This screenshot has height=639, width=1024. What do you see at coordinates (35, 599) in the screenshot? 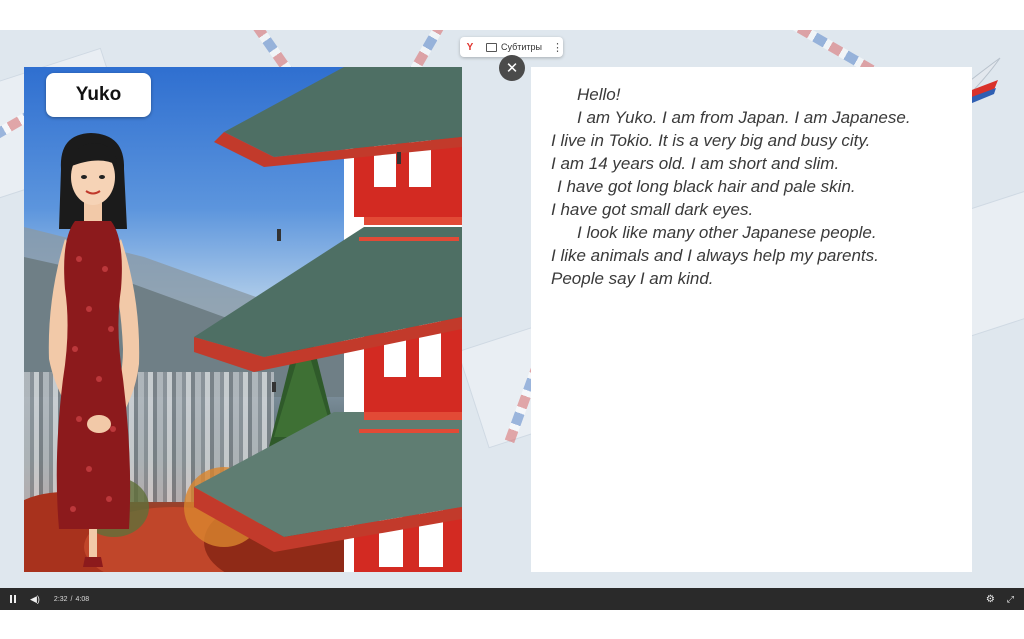
I see `volume-icon: ◀)` at bounding box center [35, 599].